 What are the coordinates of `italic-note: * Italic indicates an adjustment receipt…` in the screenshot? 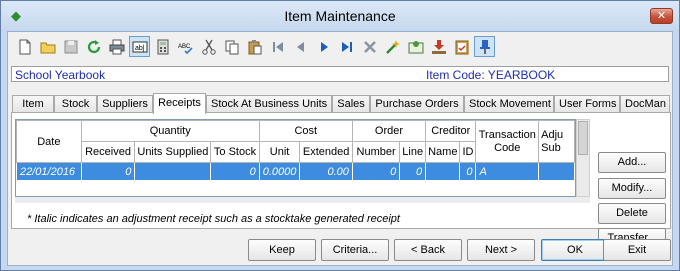 It's located at (213, 219).